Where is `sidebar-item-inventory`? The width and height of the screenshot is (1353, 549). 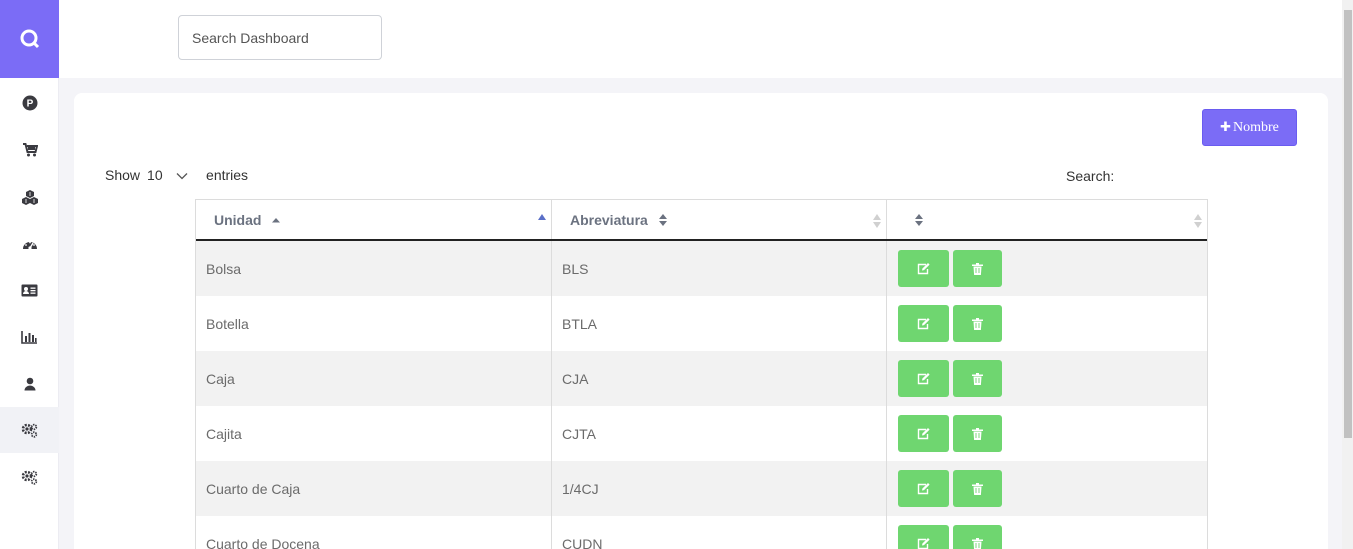 sidebar-item-inventory is located at coordinates (29, 197).